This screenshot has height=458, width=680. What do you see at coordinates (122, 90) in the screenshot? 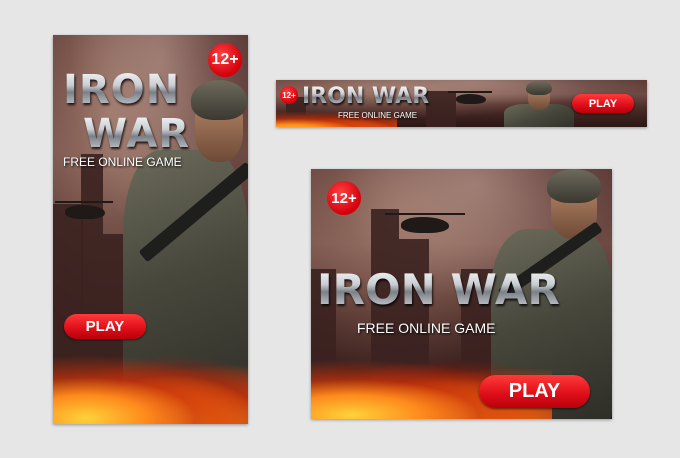
I see `game-title-line1: IRON` at bounding box center [122, 90].